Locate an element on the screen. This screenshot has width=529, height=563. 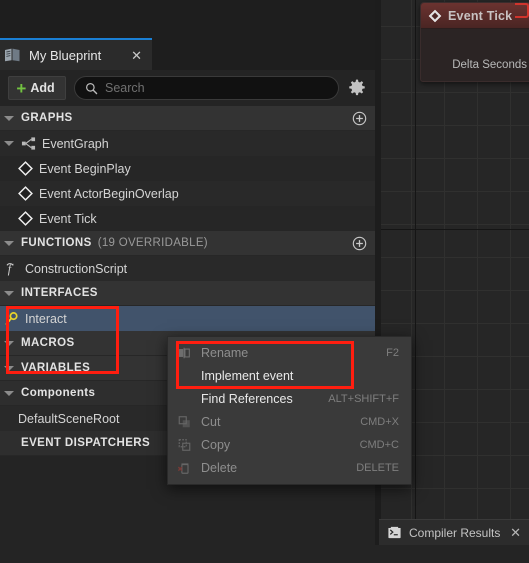
tree-item-constructionscript: f ConstructionScript is located at coordinates (187, 268).